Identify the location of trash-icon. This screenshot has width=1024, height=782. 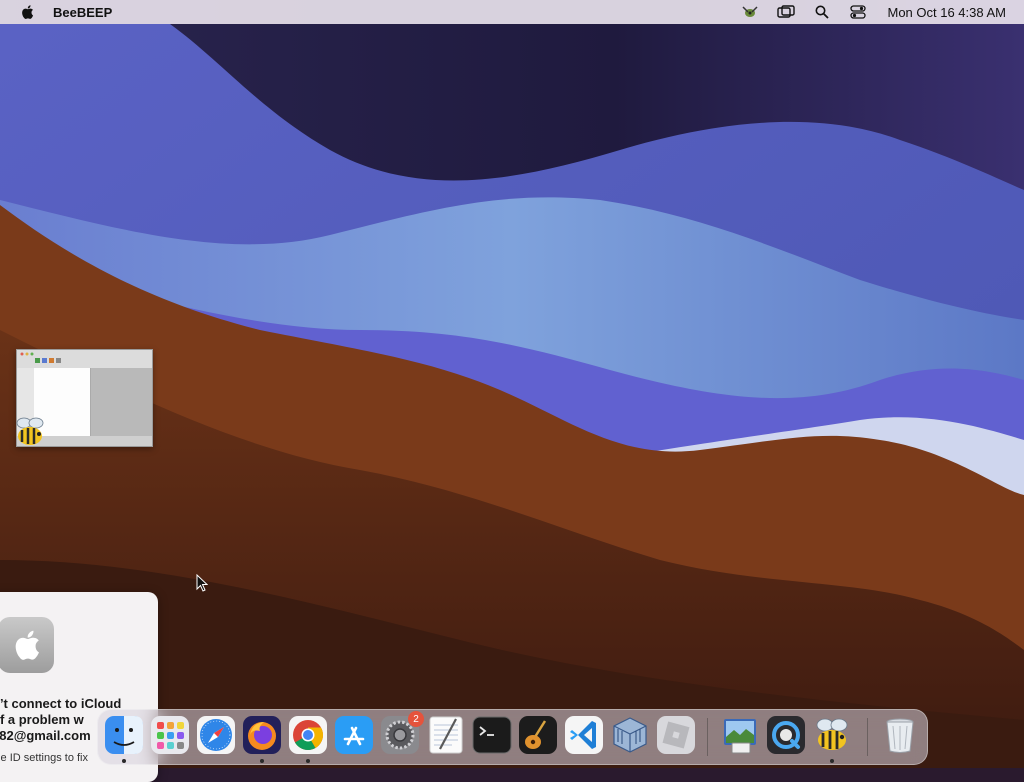
(900, 735).